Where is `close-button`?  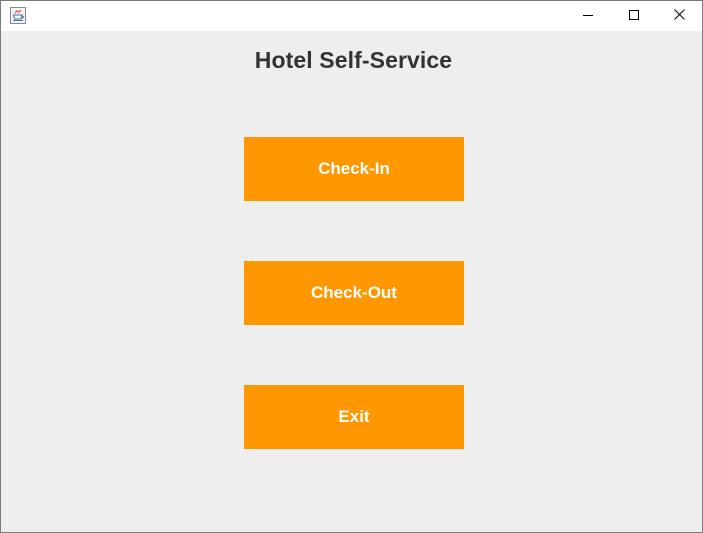 close-button is located at coordinates (679, 16).